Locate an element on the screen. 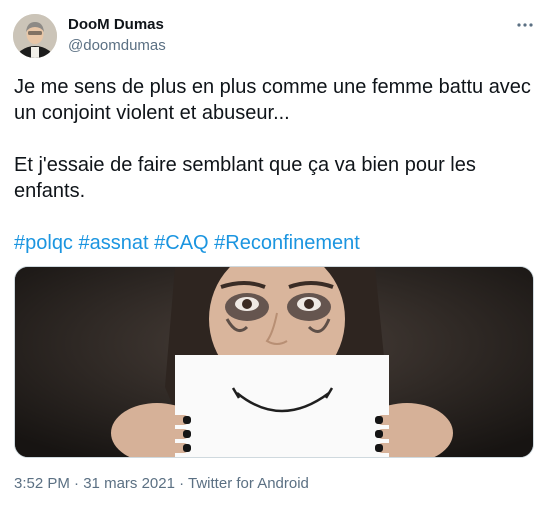 This screenshot has height=508, width=550. more-options-button is located at coordinates (525, 25).